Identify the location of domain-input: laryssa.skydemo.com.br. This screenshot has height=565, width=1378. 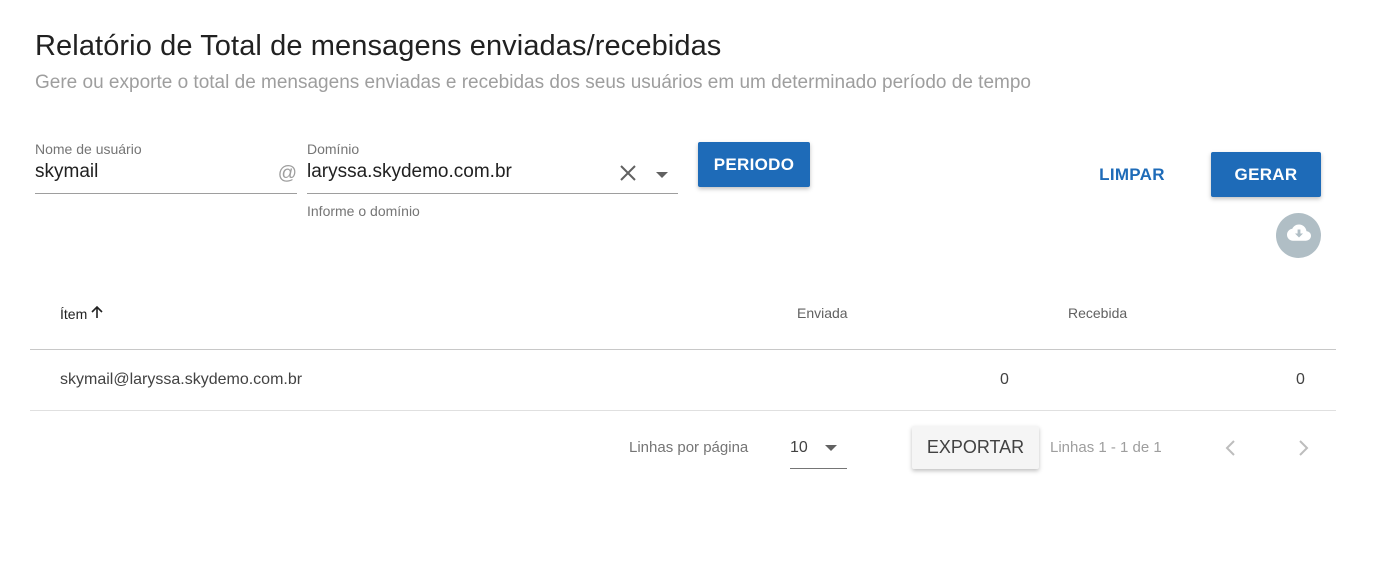
(409, 172).